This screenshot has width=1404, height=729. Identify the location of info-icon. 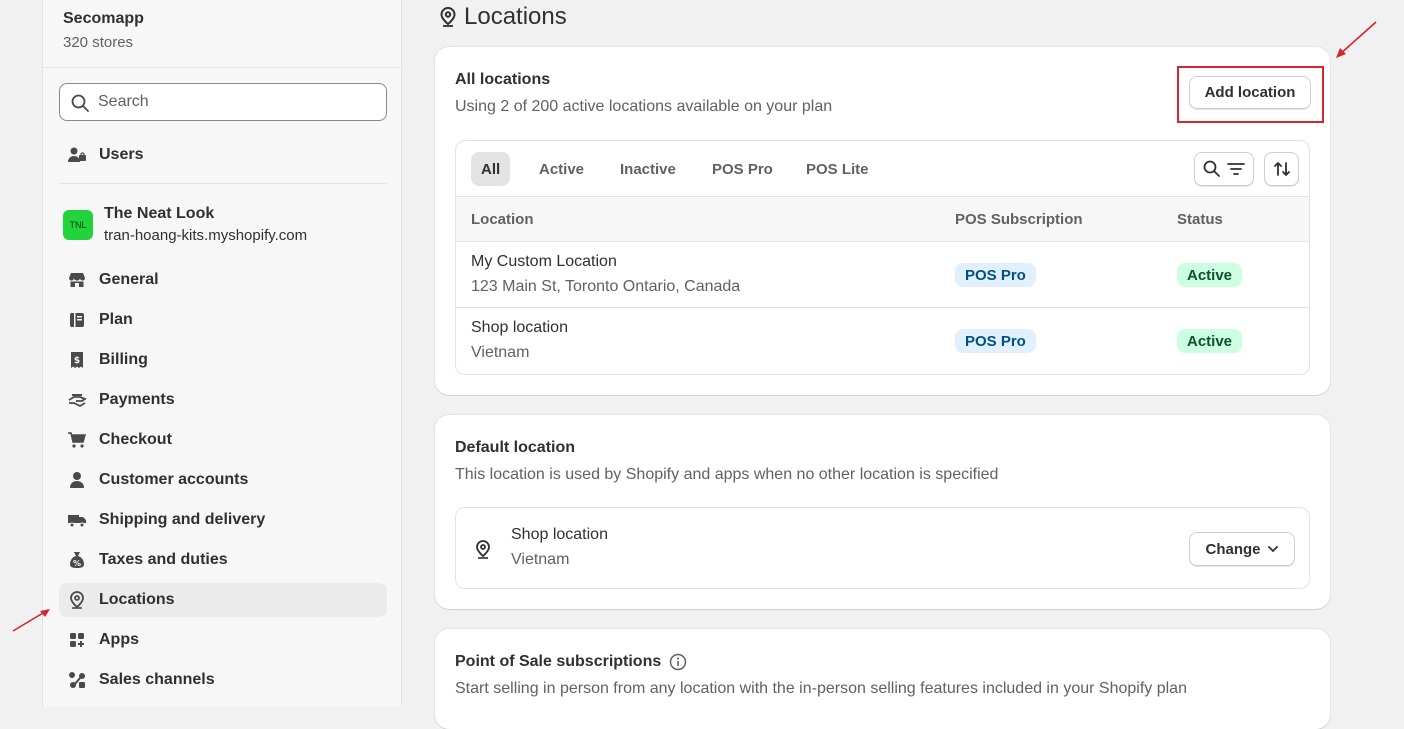
(678, 662).